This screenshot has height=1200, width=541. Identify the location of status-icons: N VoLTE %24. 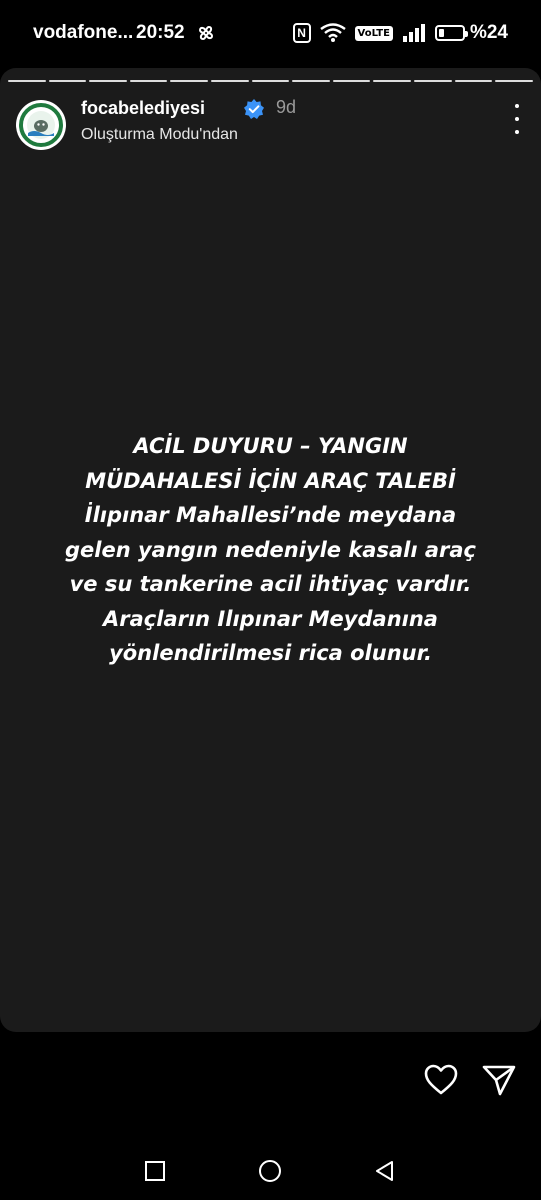
(400, 33).